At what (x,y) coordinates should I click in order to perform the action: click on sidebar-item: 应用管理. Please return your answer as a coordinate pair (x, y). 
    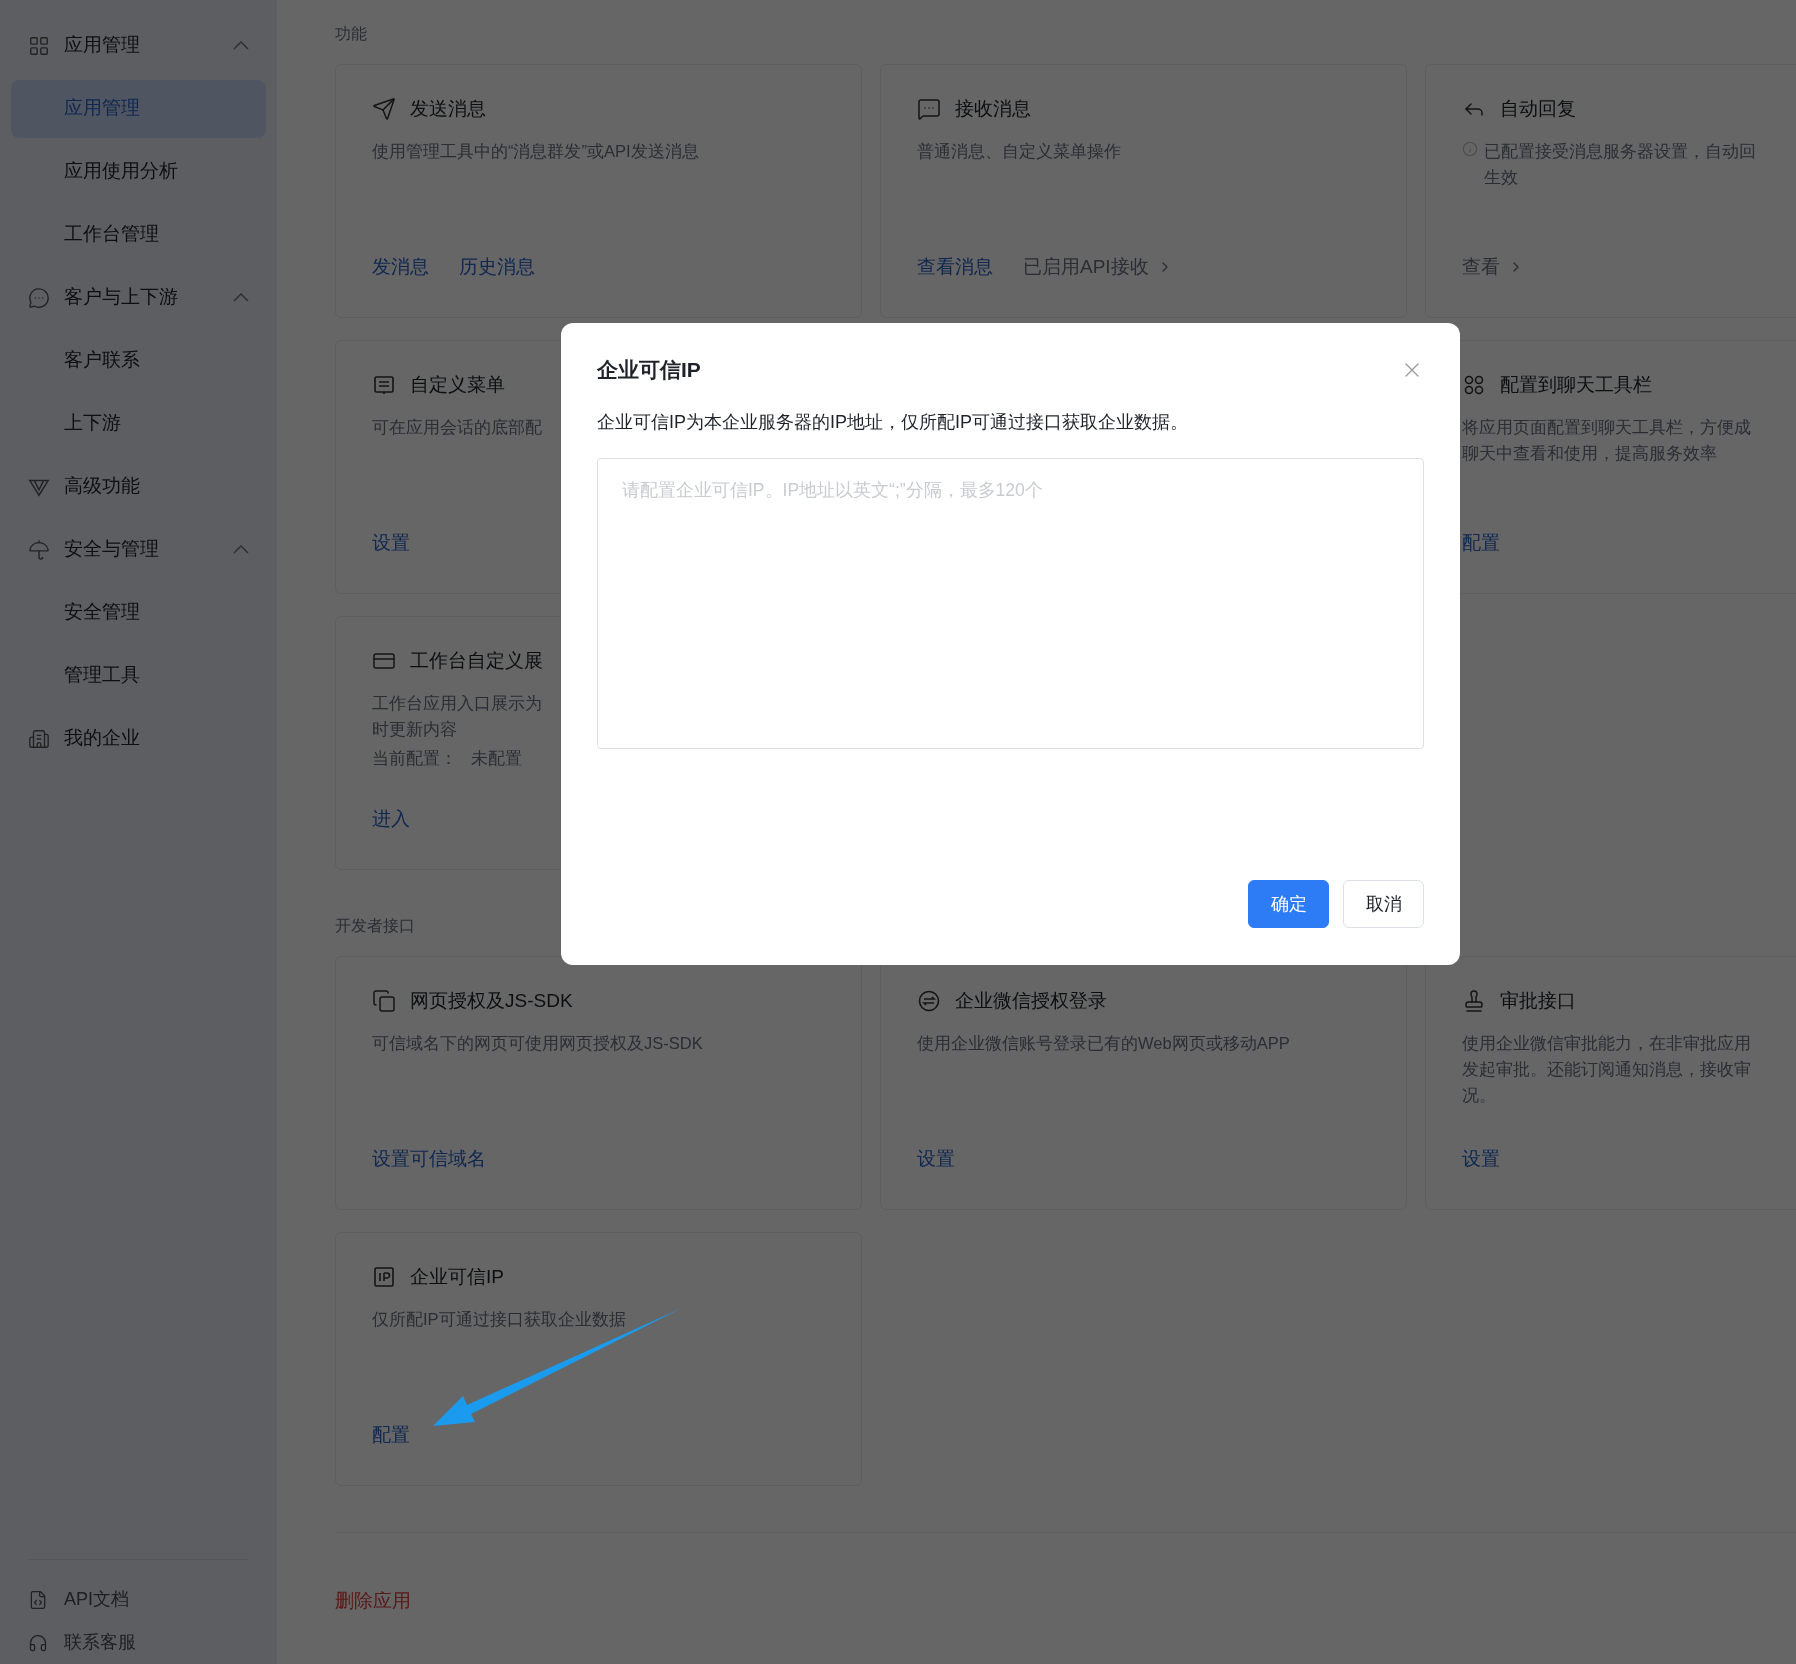
    Looking at the image, I should click on (138, 108).